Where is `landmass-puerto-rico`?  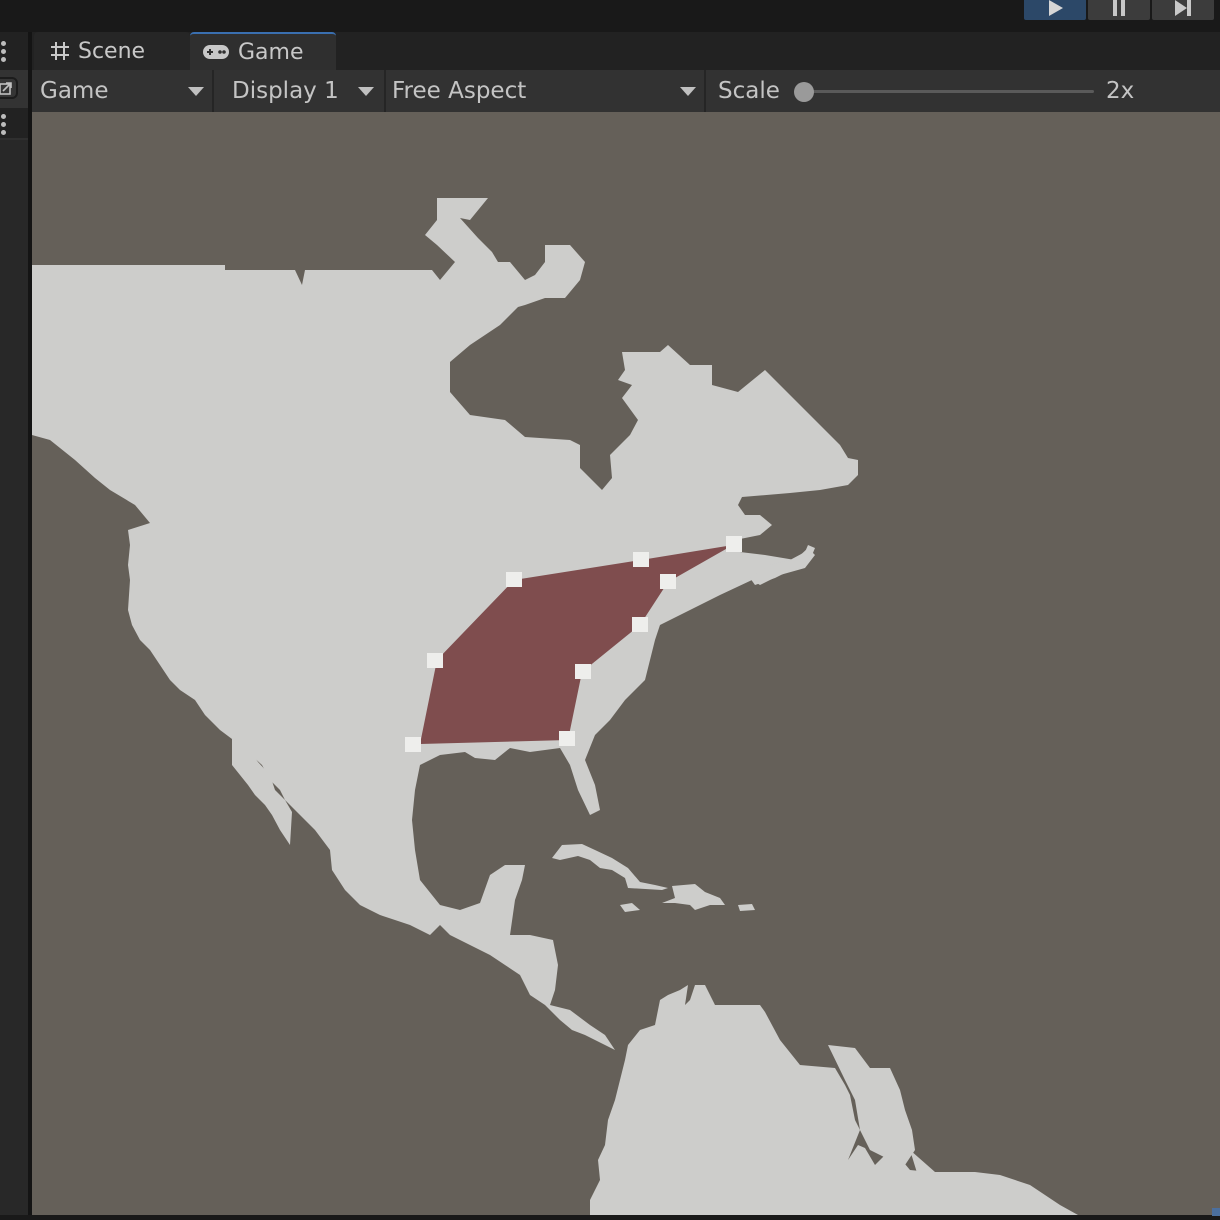 landmass-puerto-rico is located at coordinates (746, 907).